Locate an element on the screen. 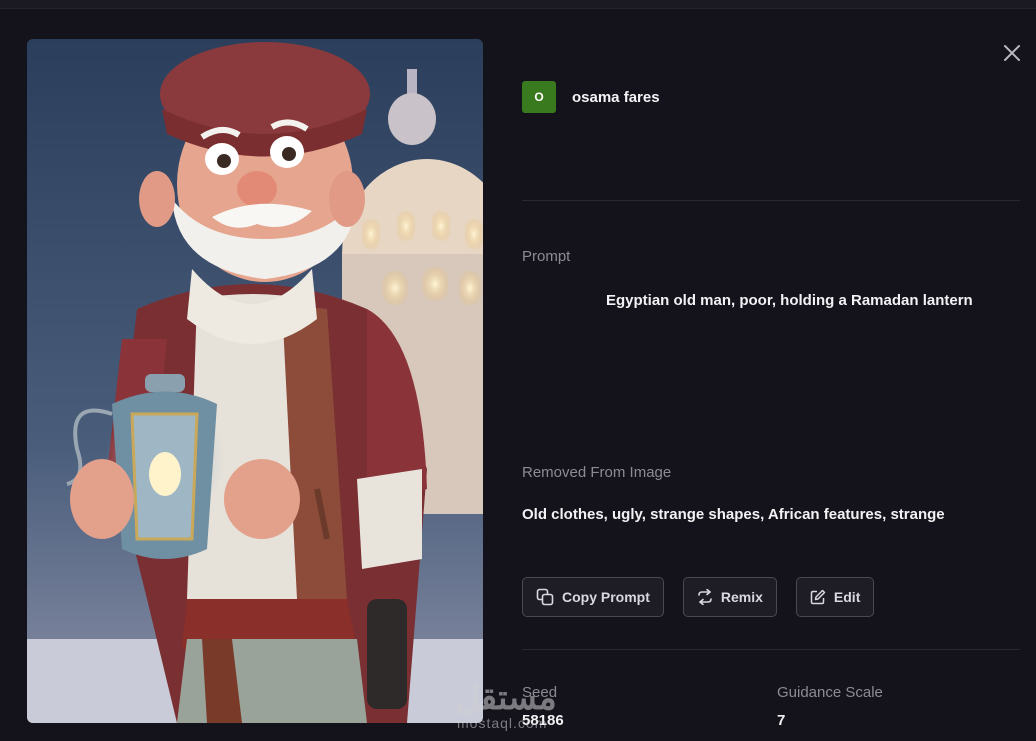 Image resolution: width=1036 pixels, height=741 pixels. remix-button: Remix is located at coordinates (729, 597).